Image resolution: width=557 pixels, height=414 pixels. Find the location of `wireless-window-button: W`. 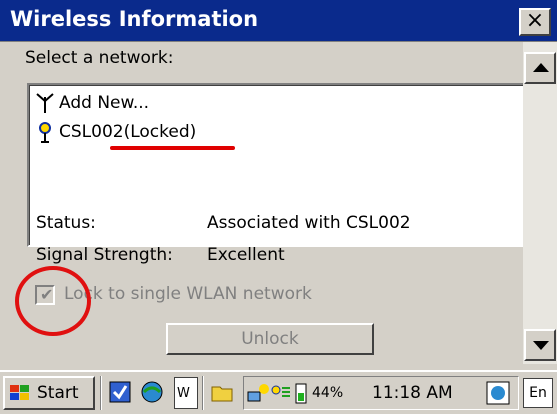

wireless-window-button: W is located at coordinates (186, 393).